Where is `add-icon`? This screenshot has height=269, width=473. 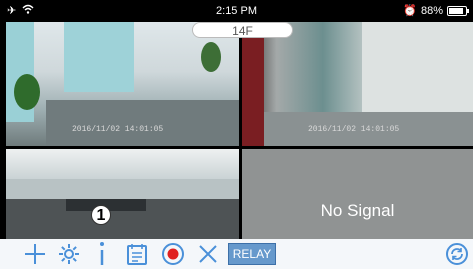 add-icon is located at coordinates (35, 254).